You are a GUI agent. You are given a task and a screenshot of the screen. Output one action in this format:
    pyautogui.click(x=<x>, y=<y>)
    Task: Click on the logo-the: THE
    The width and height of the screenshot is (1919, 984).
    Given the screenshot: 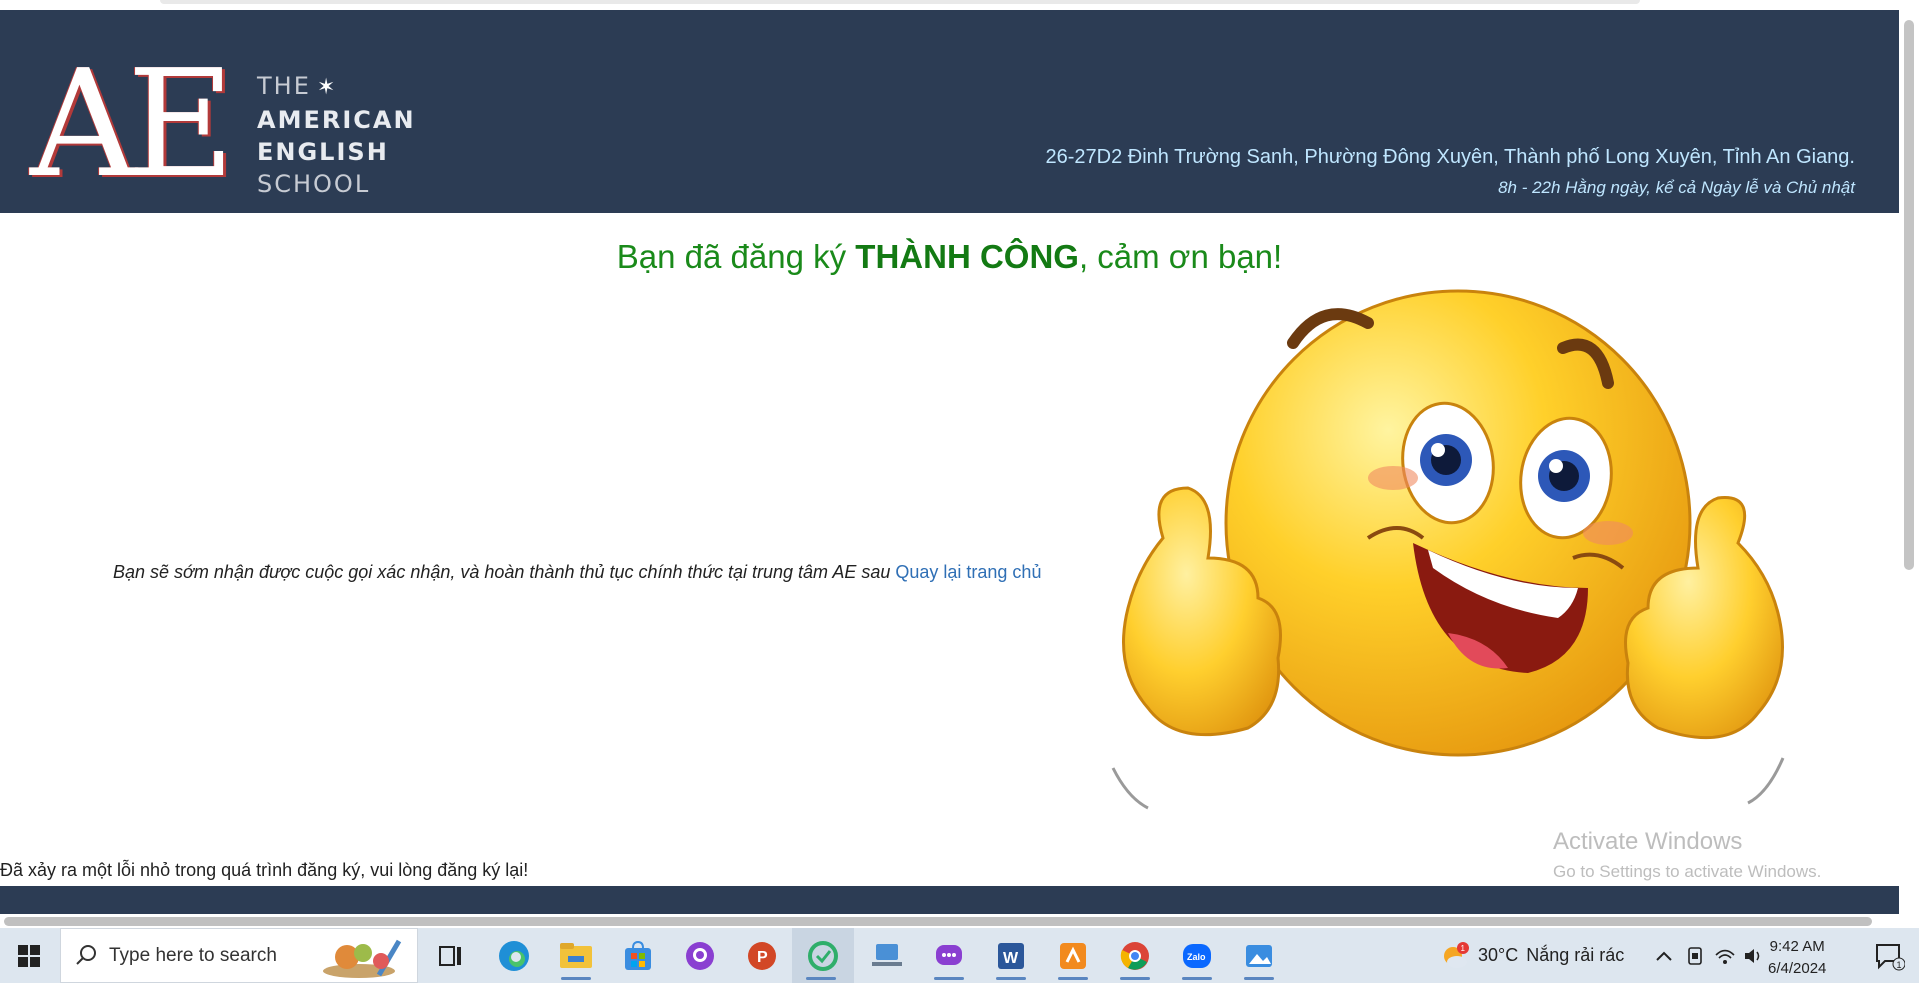 What is the action you would take?
    pyautogui.click(x=284, y=86)
    